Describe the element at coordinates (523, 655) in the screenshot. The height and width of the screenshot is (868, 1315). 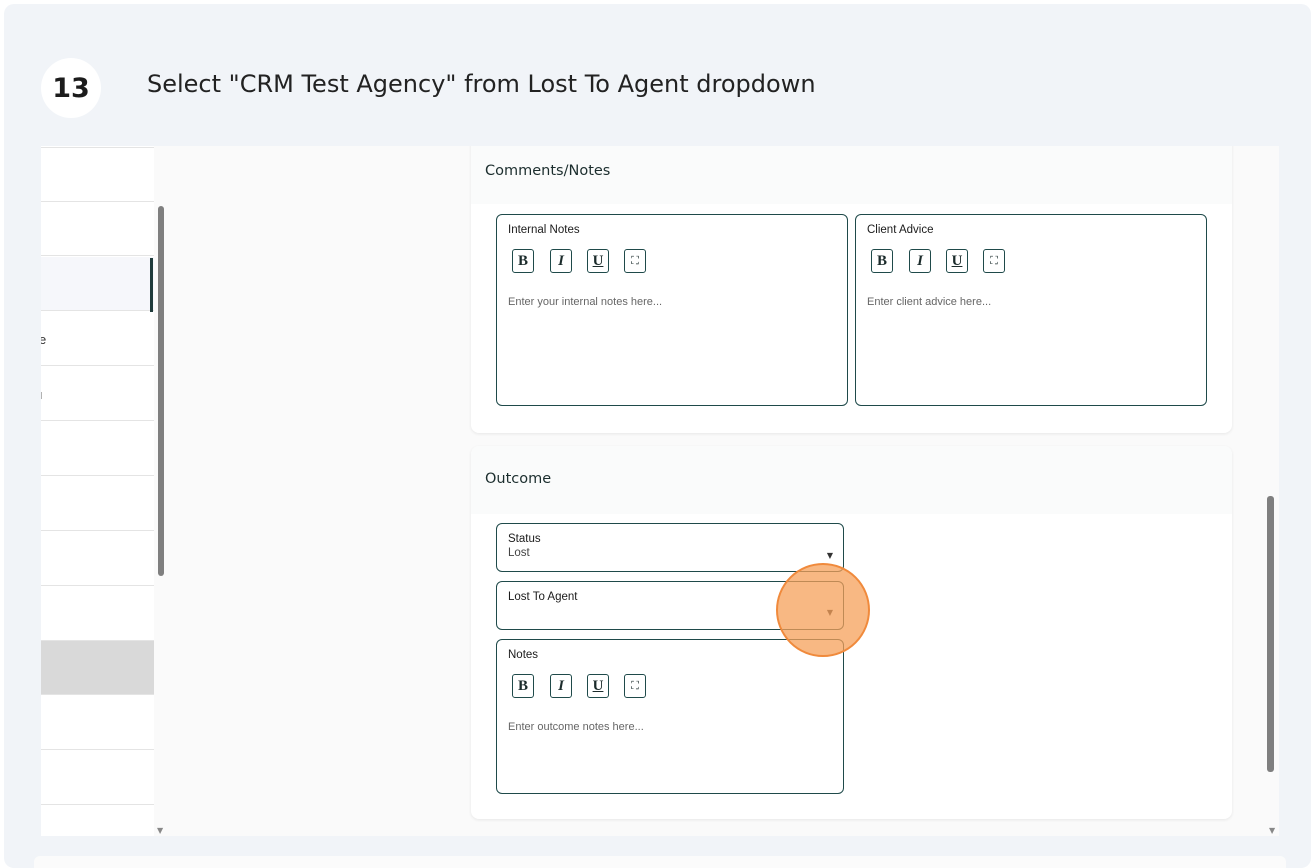
I see `outcome-notes-label: Notes` at that location.